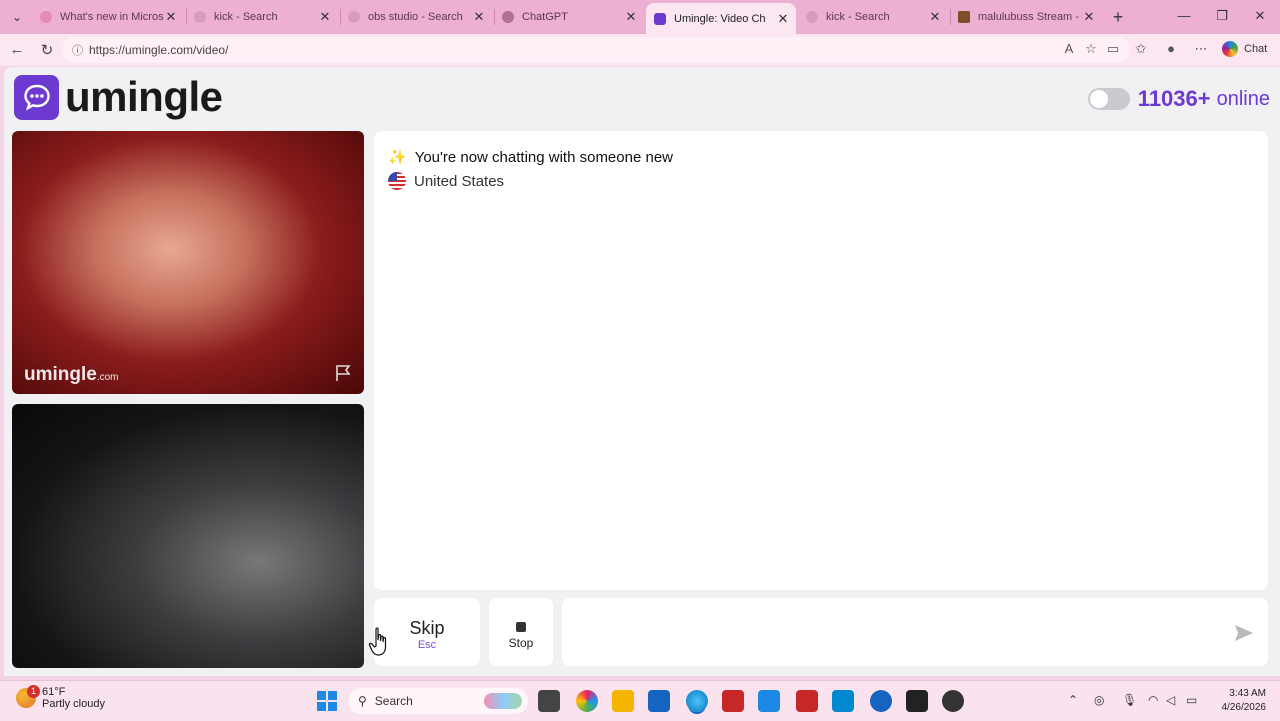 This screenshot has width=1280, height=721. What do you see at coordinates (1108, 99) in the screenshot?
I see `theme-toggle` at bounding box center [1108, 99].